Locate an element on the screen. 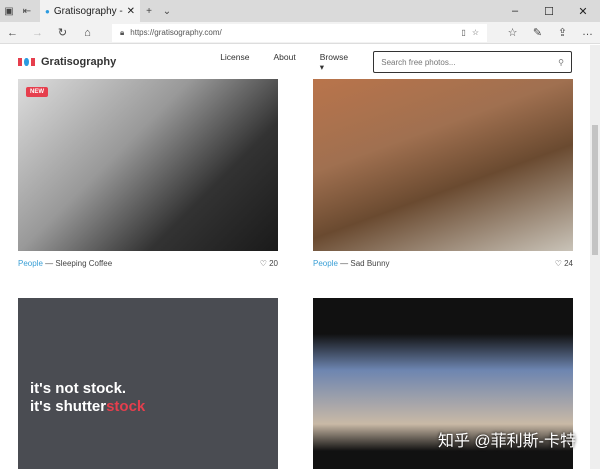  back-icon: ← is located at coordinates (12, 33).